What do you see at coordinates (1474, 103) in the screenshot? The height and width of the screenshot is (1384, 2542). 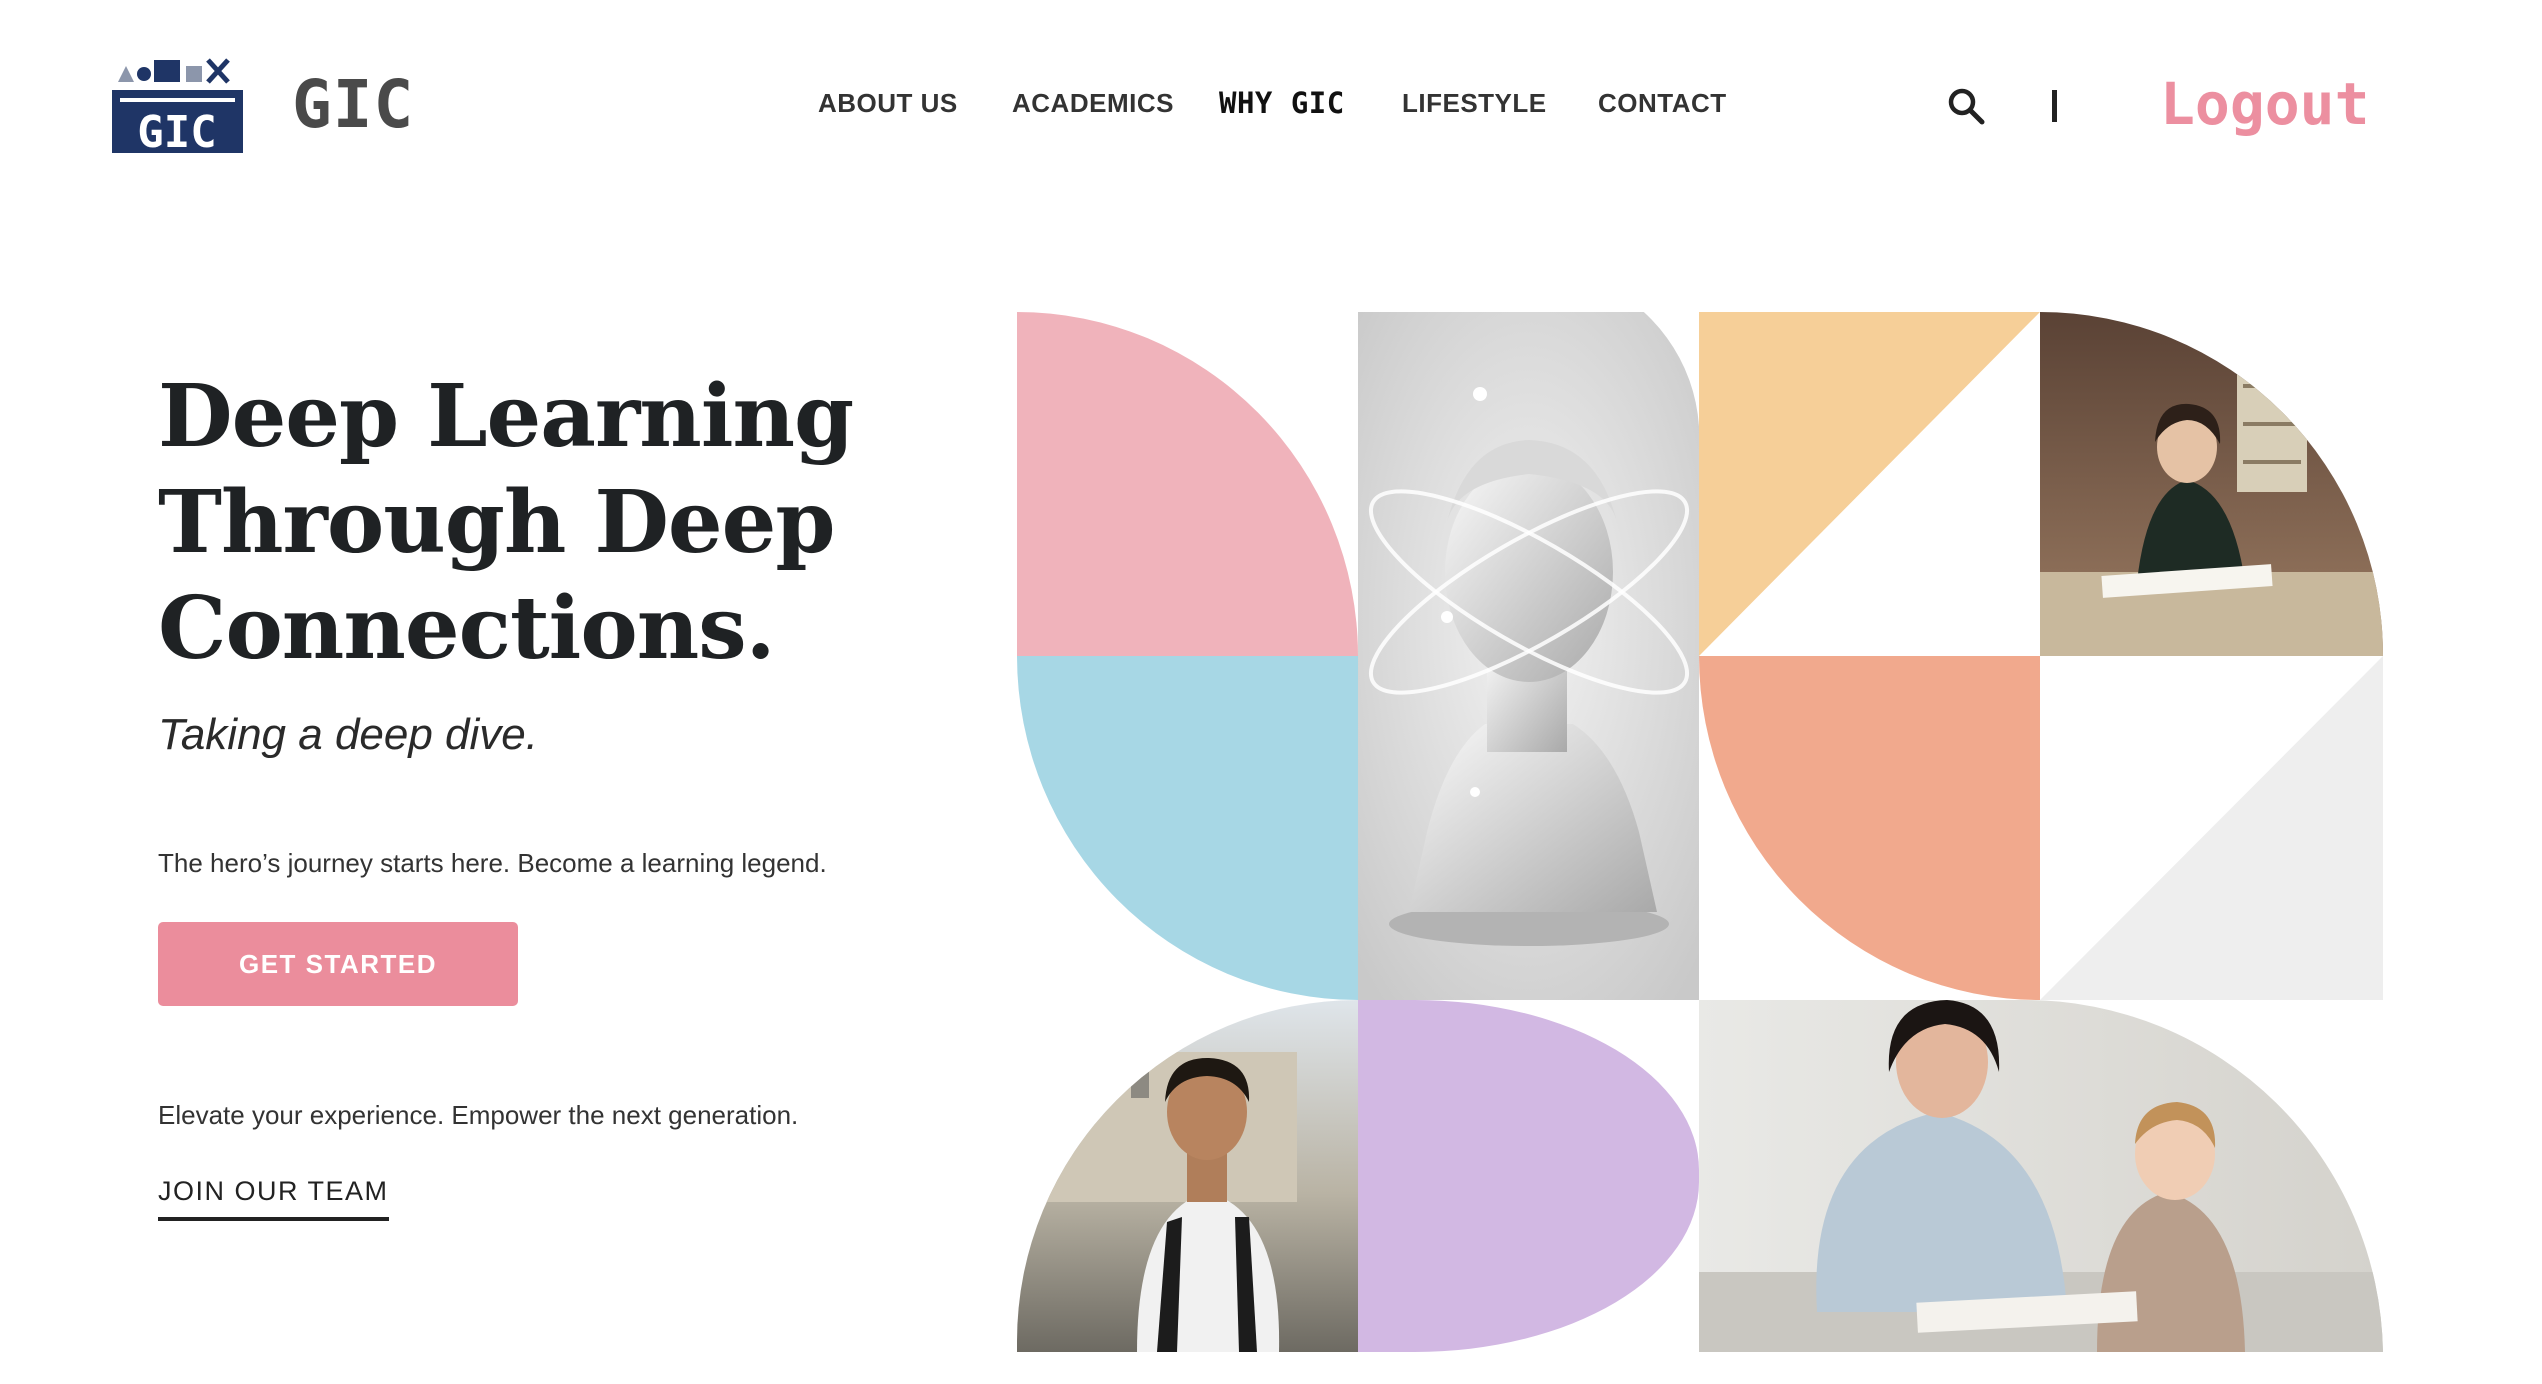 I see `nav-lifestyle: LIFESTYLE` at bounding box center [1474, 103].